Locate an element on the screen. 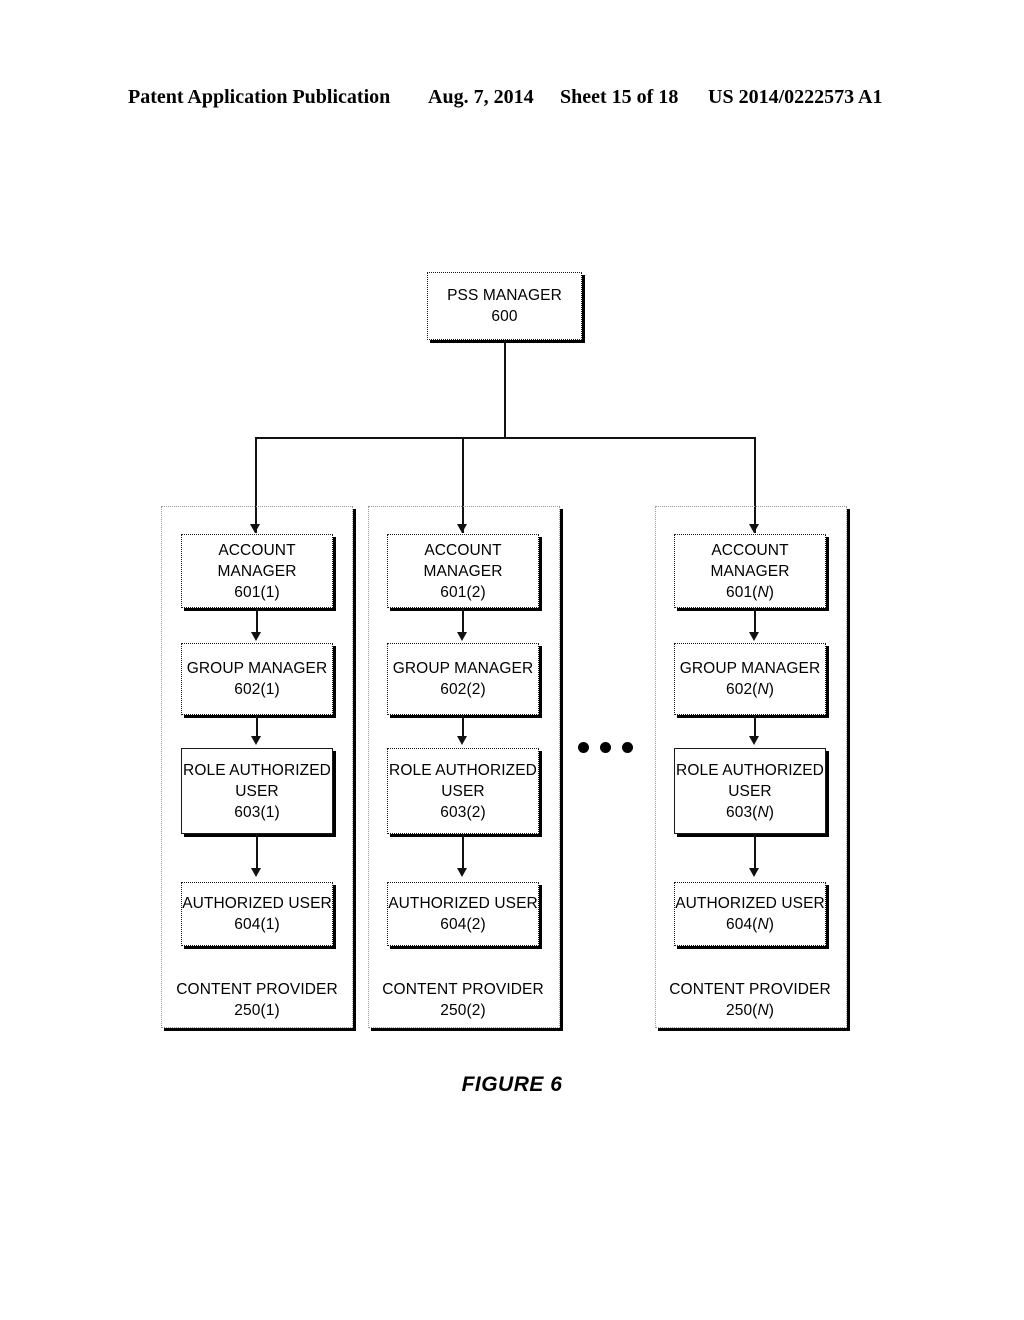 This screenshot has width=1024, height=1320. node-role-authorized-user-1-ref: 603(1) is located at coordinates (257, 812).